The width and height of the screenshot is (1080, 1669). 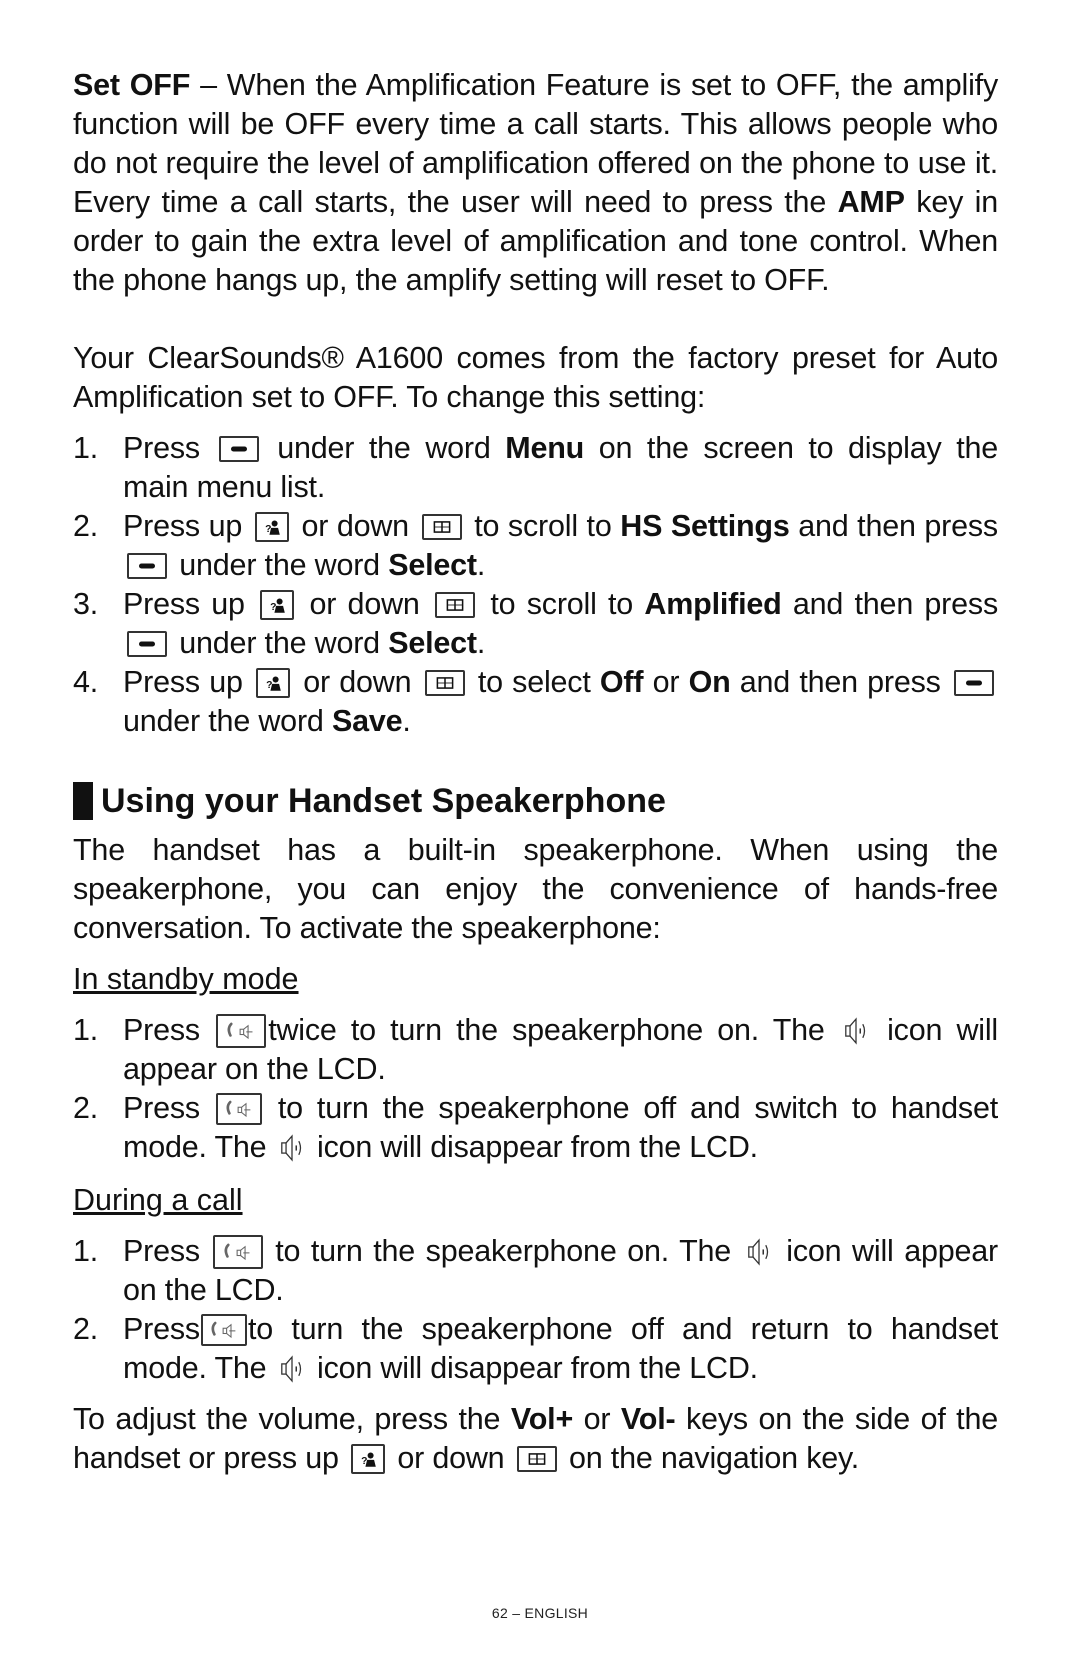 I want to click on during-call-subheading: During a call, so click(x=158, y=1200).